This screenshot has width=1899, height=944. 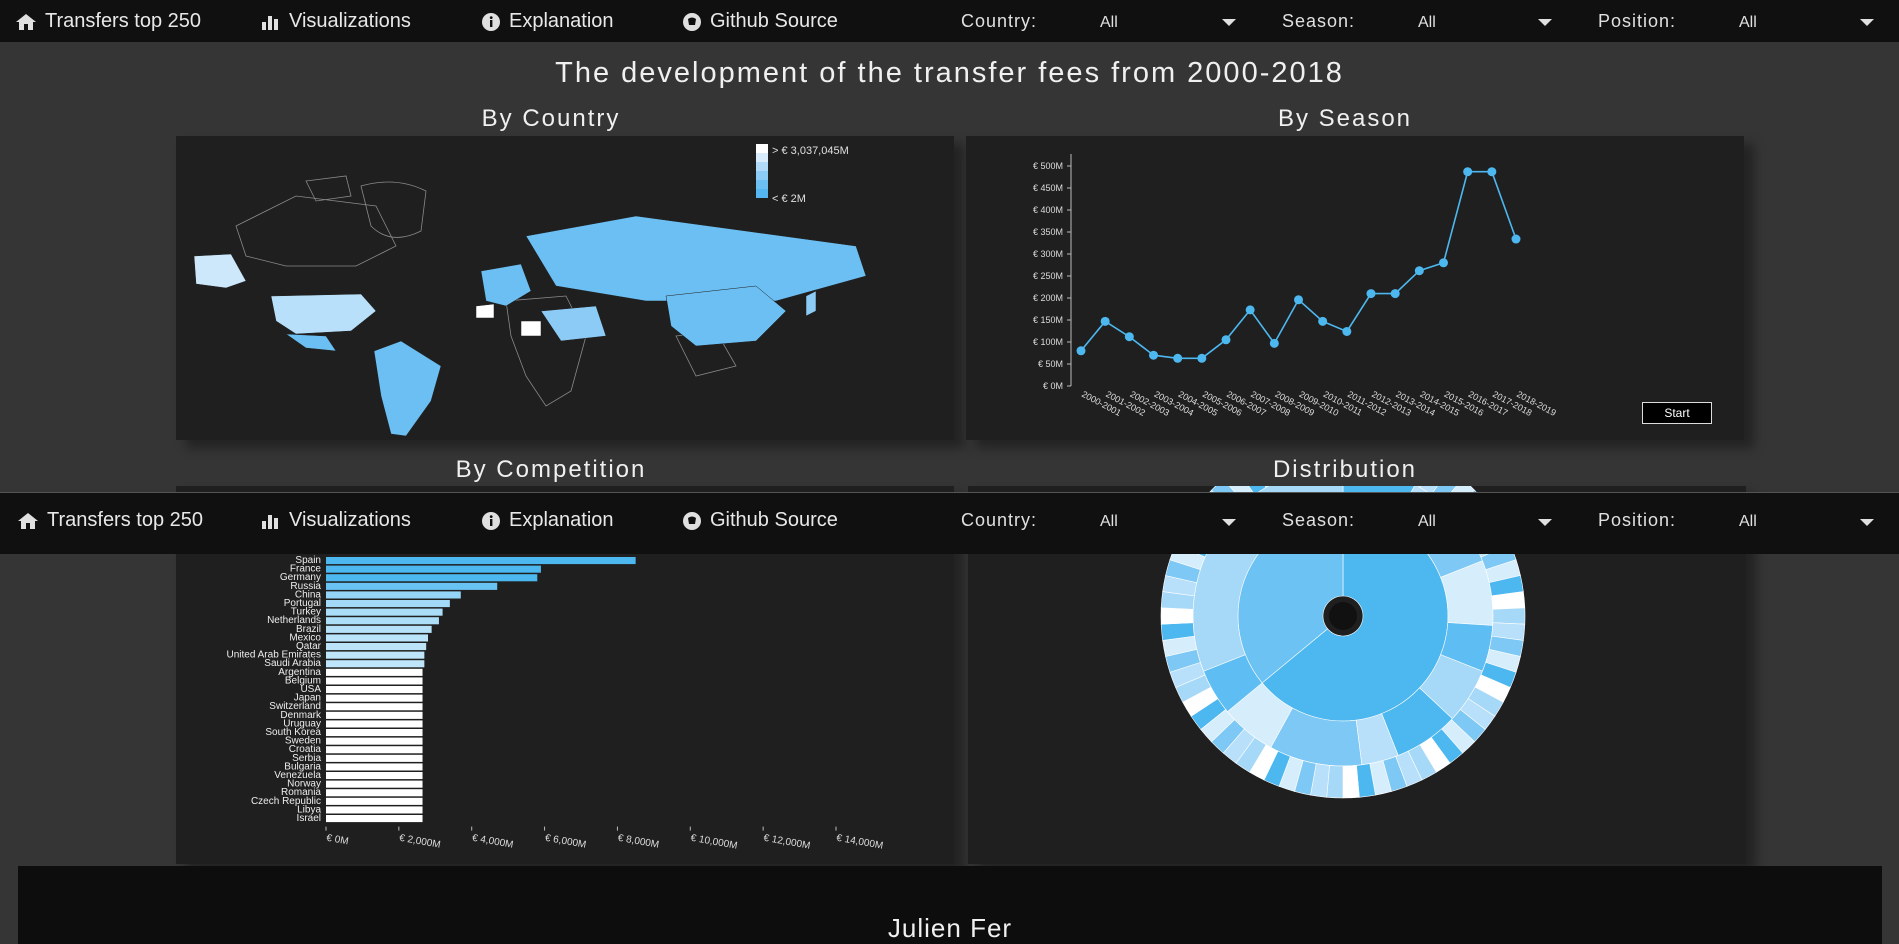 I want to click on series-line, so click(x=1298, y=265).